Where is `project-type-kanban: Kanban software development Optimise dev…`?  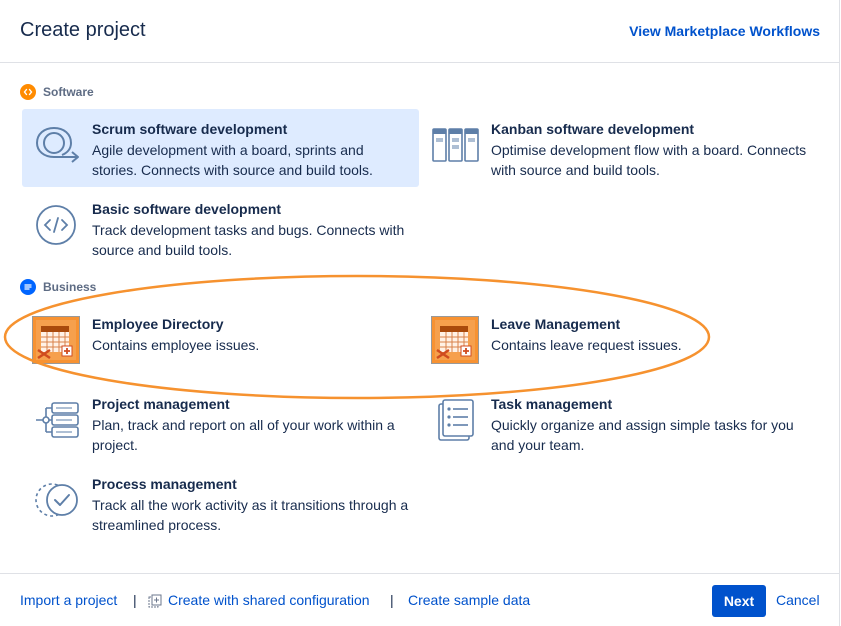 project-type-kanban: Kanban software development Optimise dev… is located at coordinates (619, 148).